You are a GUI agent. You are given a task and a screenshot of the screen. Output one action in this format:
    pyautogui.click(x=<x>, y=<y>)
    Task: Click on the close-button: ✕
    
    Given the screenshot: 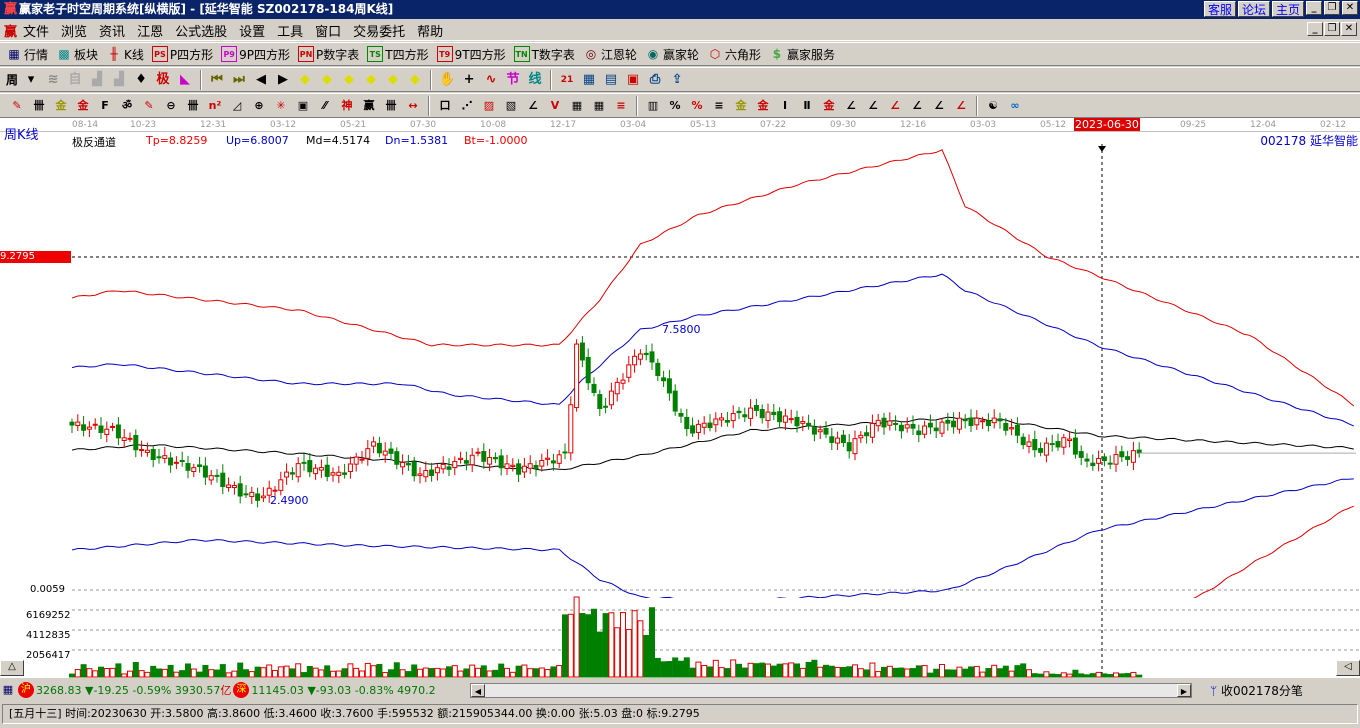 What is the action you would take?
    pyautogui.click(x=1350, y=8)
    